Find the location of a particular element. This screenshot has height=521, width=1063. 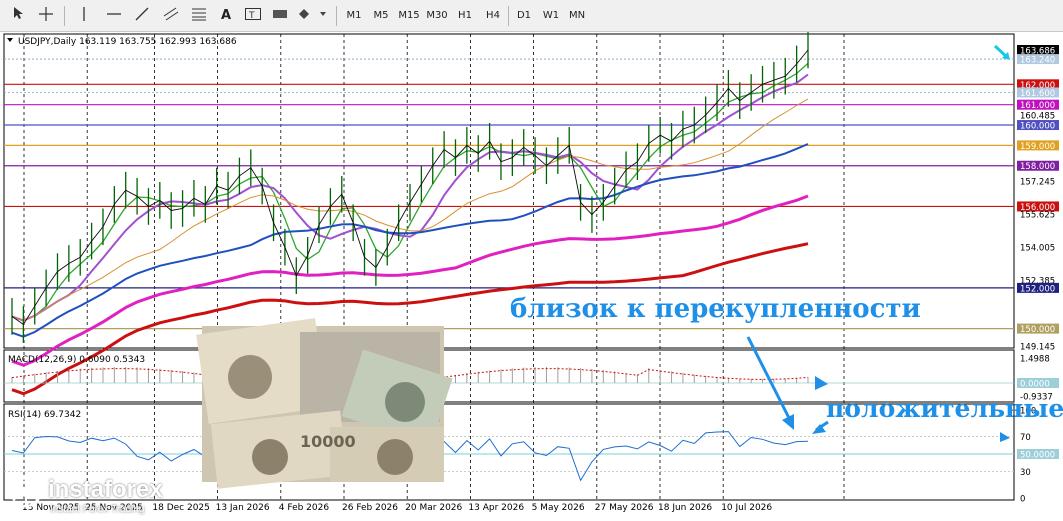

x-tick-label: 20 Mar 2026 is located at coordinates (433, 508).